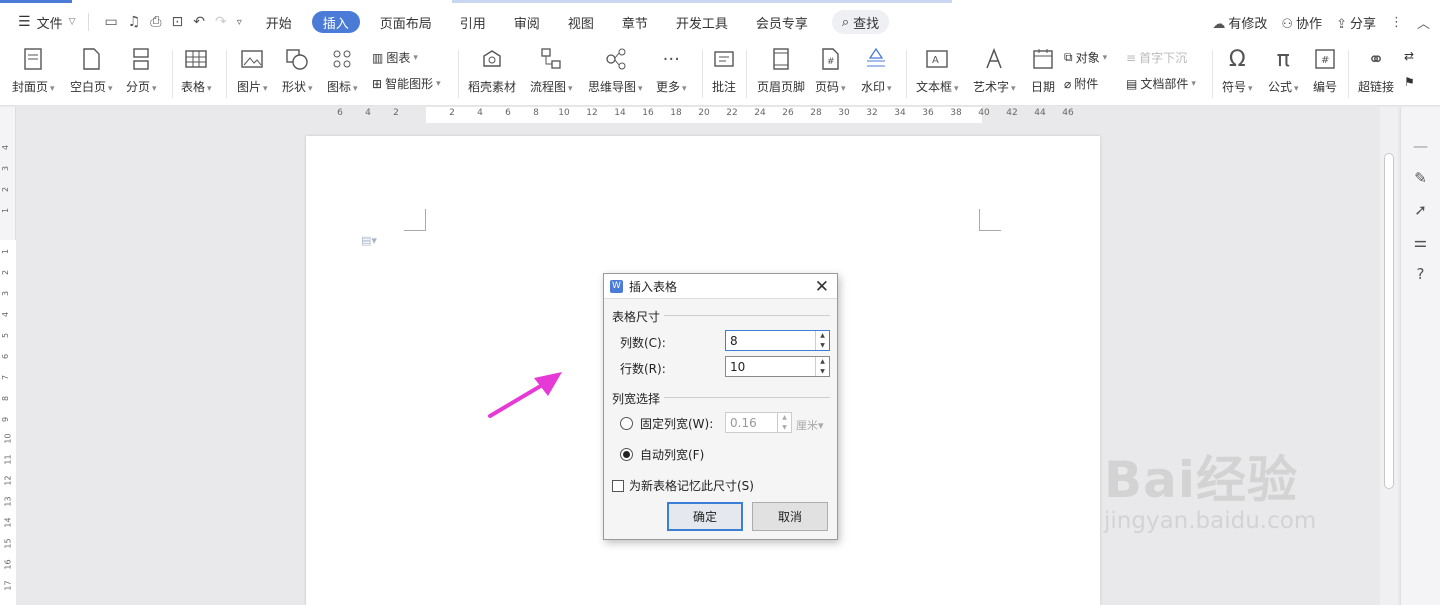 The image size is (1440, 605). What do you see at coordinates (178, 22) in the screenshot?
I see `print-preview-icon: ⊡` at bounding box center [178, 22].